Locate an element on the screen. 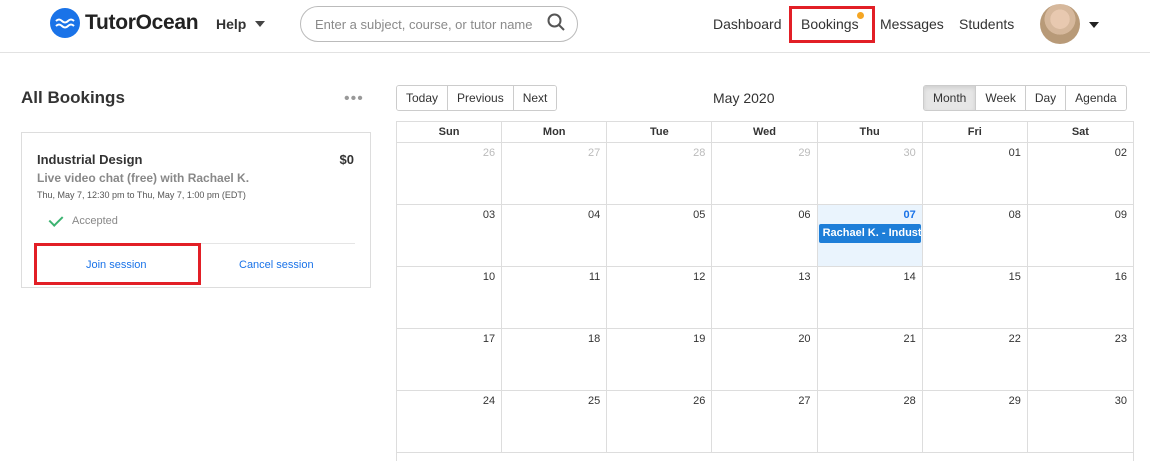  calendar-day: 24 is located at coordinates (450, 421).